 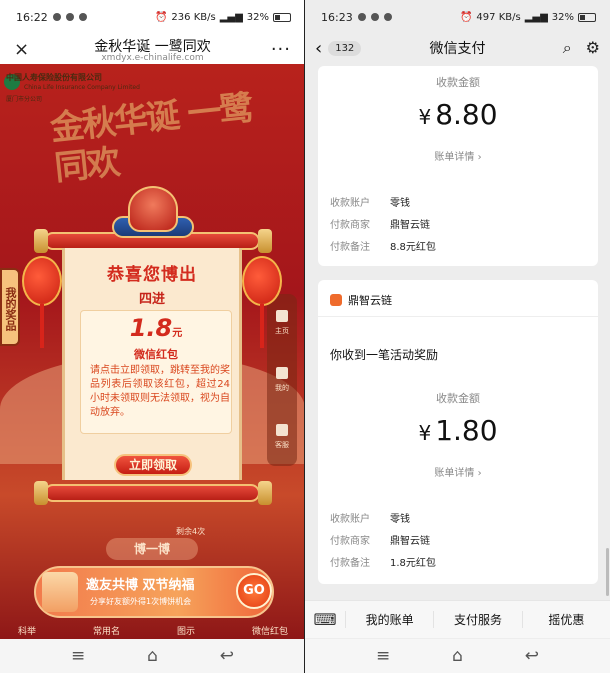 I want to click on side-nav-service: 客服, so click(x=282, y=436).